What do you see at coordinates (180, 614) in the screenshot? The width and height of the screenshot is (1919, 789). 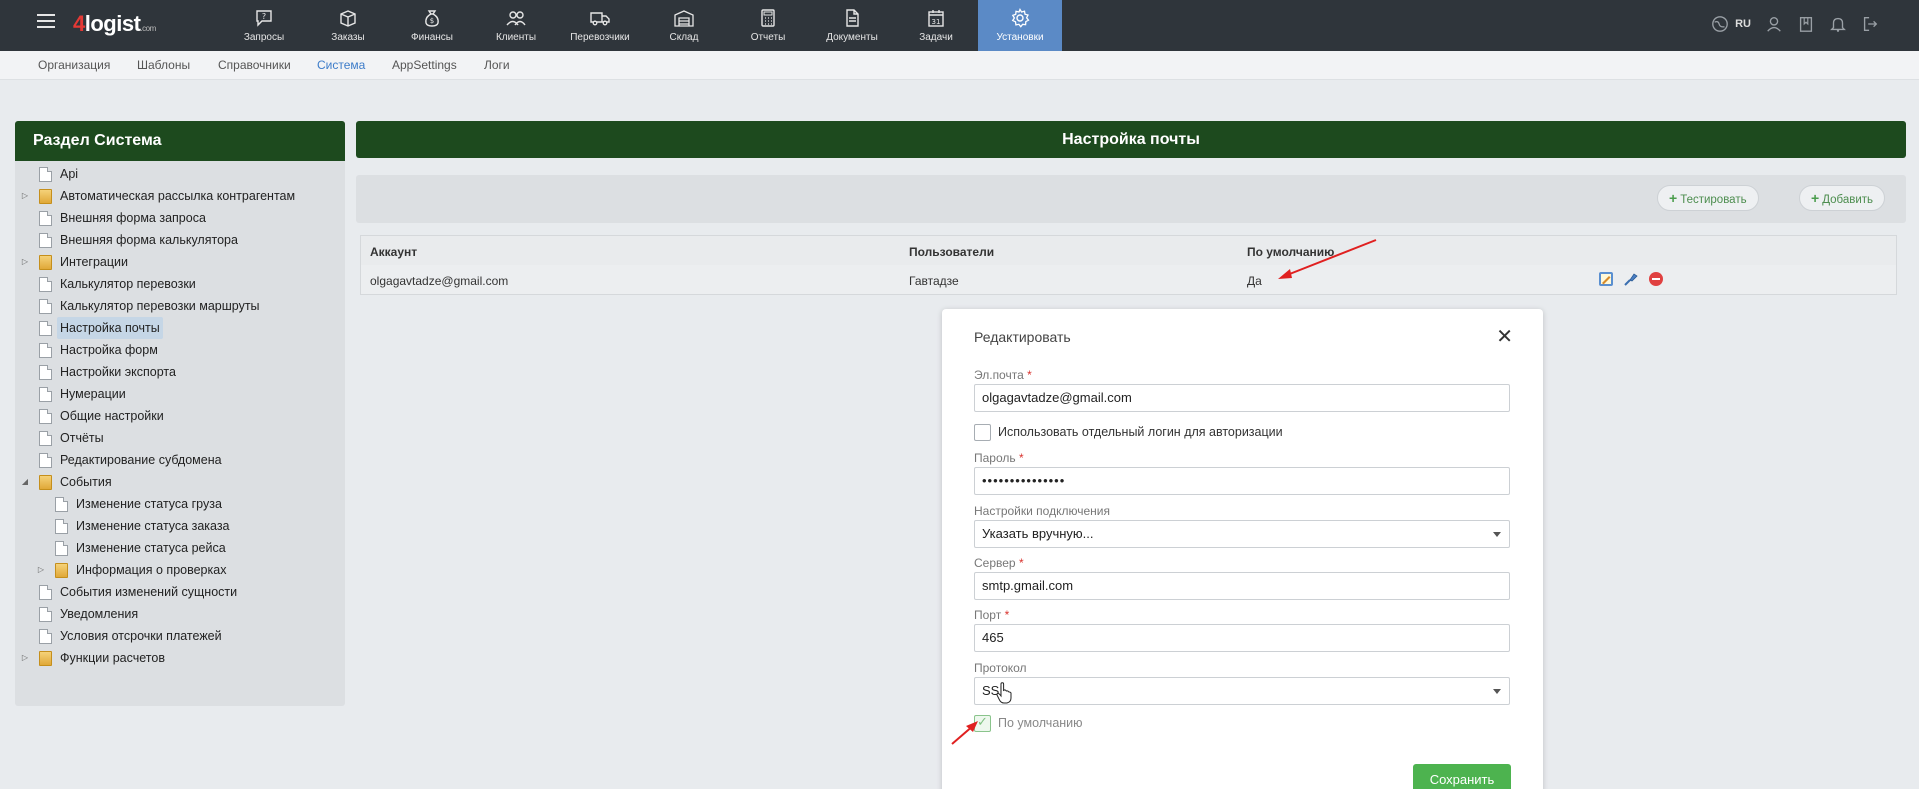 I see `tree-item: Уведомления` at bounding box center [180, 614].